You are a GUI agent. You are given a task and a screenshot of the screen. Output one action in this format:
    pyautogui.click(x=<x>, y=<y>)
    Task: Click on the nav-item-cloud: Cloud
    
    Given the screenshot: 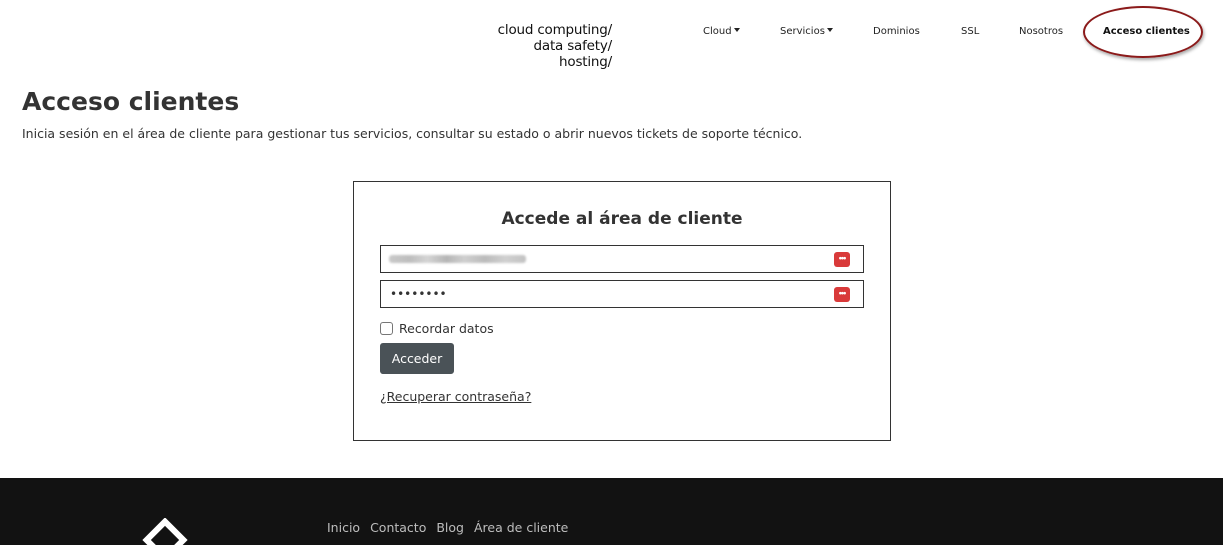 What is the action you would take?
    pyautogui.click(x=721, y=32)
    